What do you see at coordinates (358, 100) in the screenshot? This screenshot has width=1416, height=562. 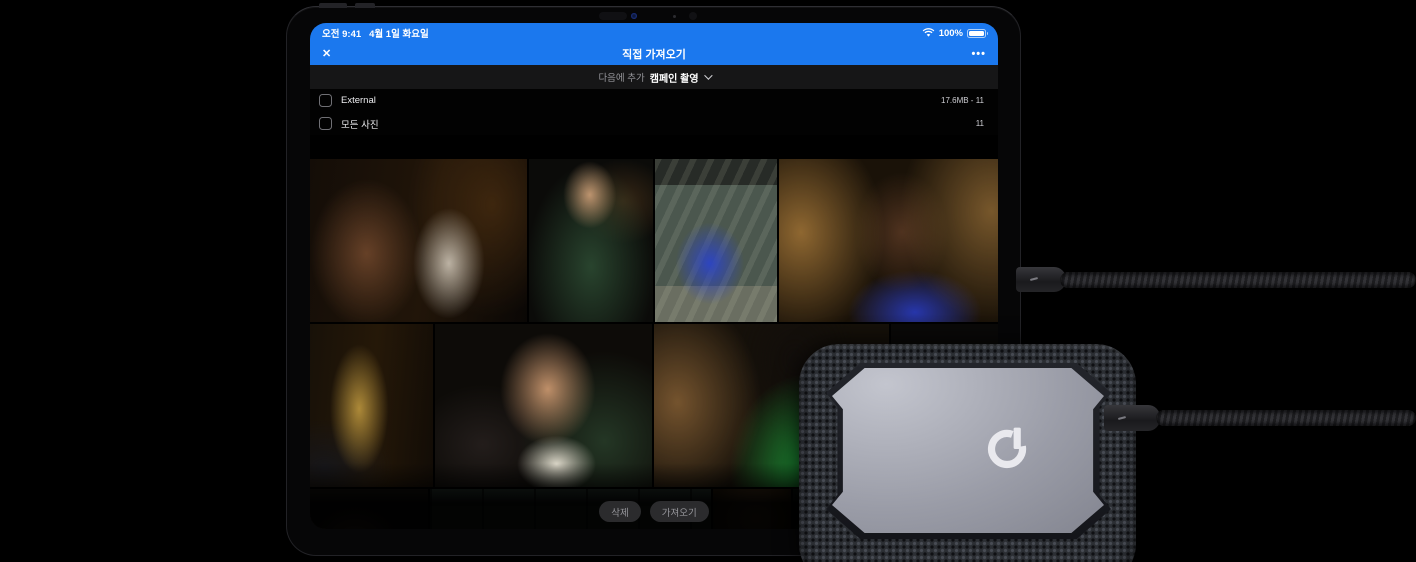 I see `source-label: External` at bounding box center [358, 100].